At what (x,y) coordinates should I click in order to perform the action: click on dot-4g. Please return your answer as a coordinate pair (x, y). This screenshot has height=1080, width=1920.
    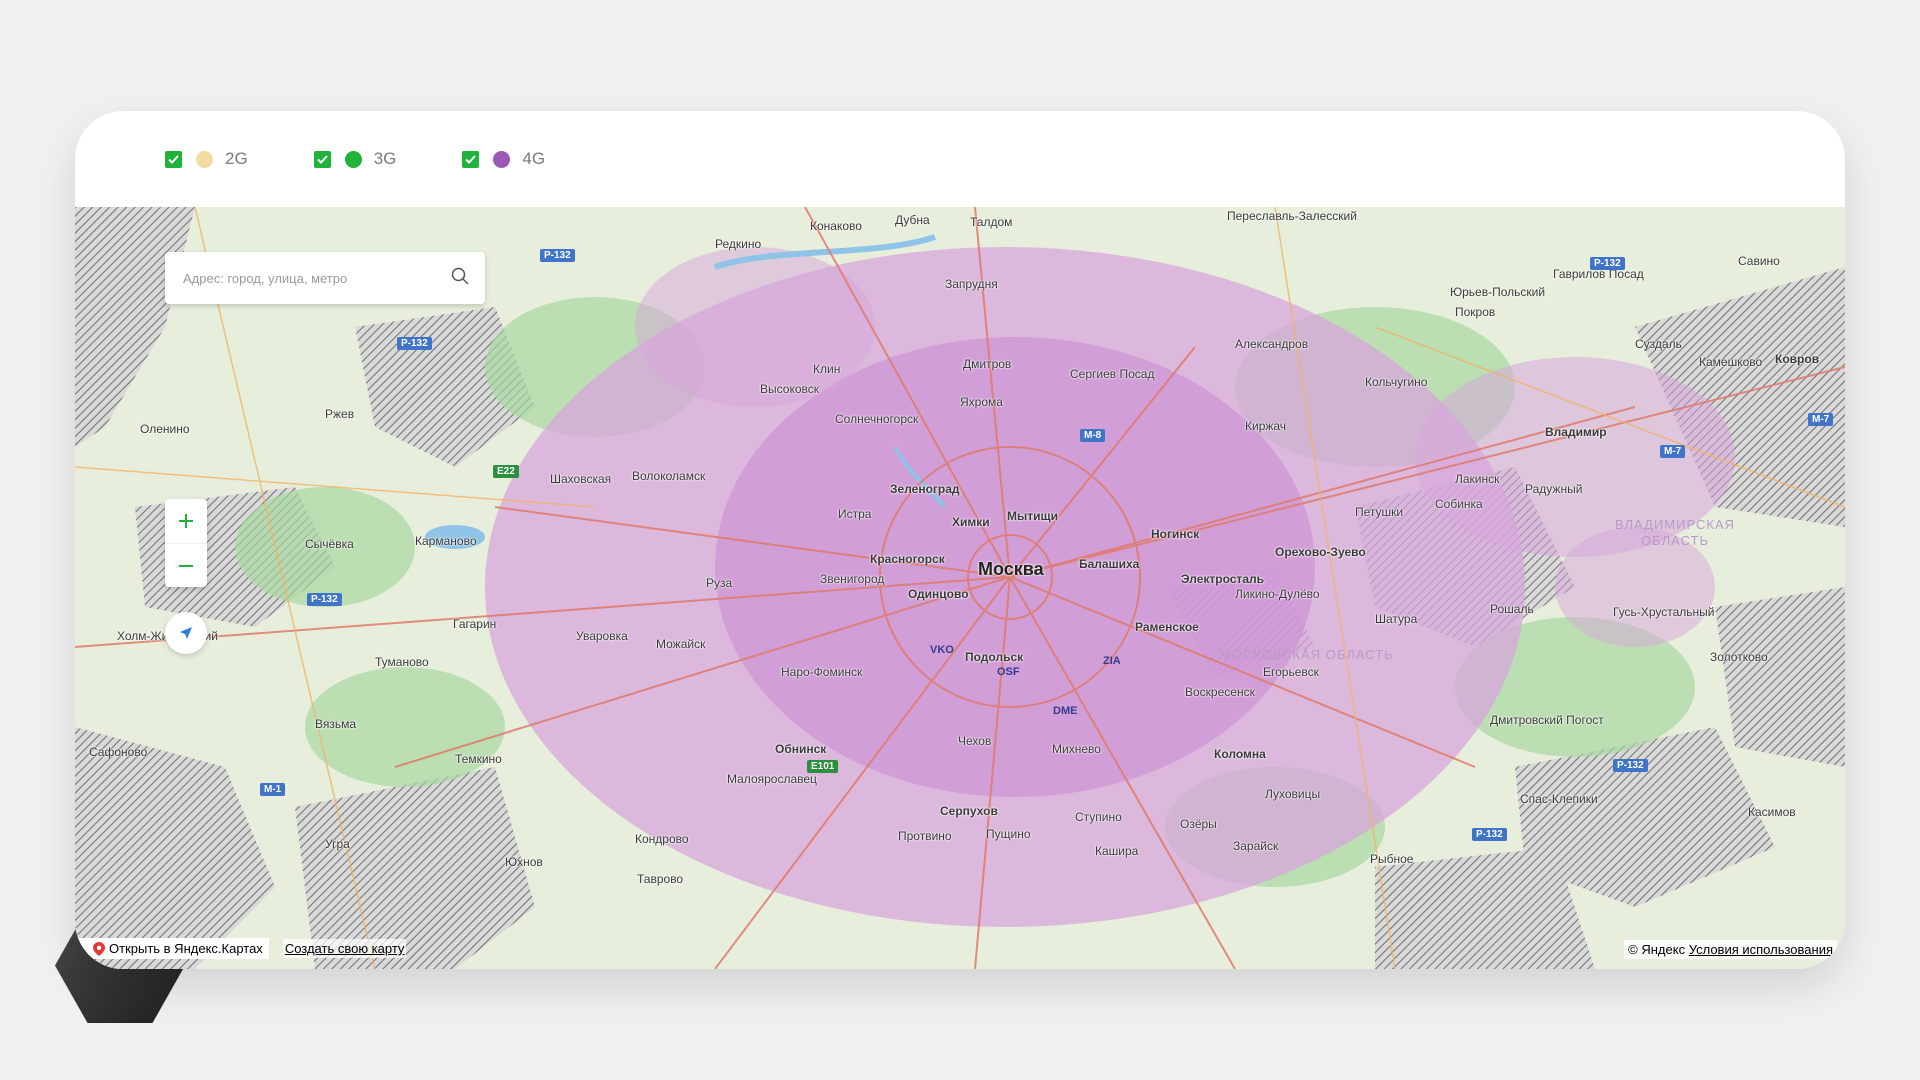
    Looking at the image, I should click on (502, 159).